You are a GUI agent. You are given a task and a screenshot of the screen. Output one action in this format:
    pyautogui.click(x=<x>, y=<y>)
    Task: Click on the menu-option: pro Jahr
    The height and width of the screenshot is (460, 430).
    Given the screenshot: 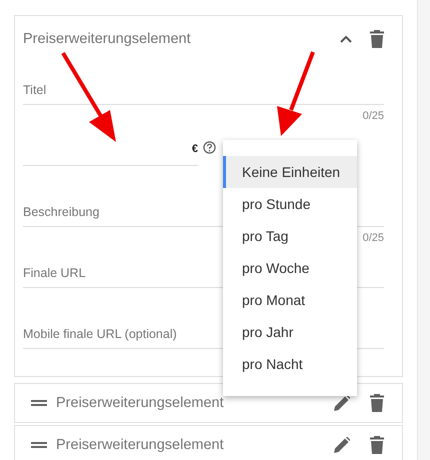 What is the action you would take?
    pyautogui.click(x=290, y=332)
    